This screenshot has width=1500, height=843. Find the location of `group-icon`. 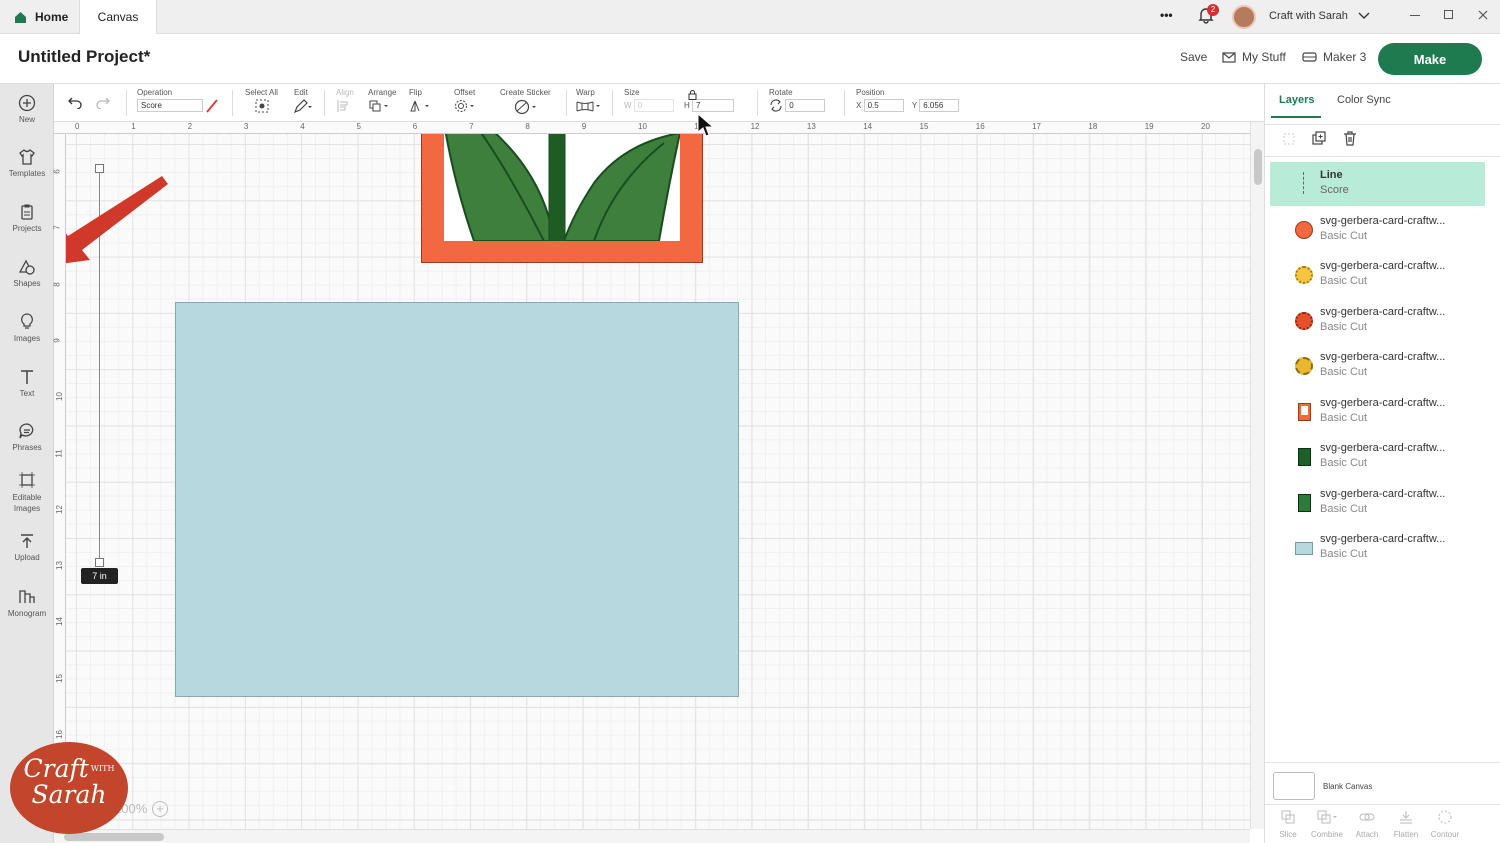

group-icon is located at coordinates (1289, 139).